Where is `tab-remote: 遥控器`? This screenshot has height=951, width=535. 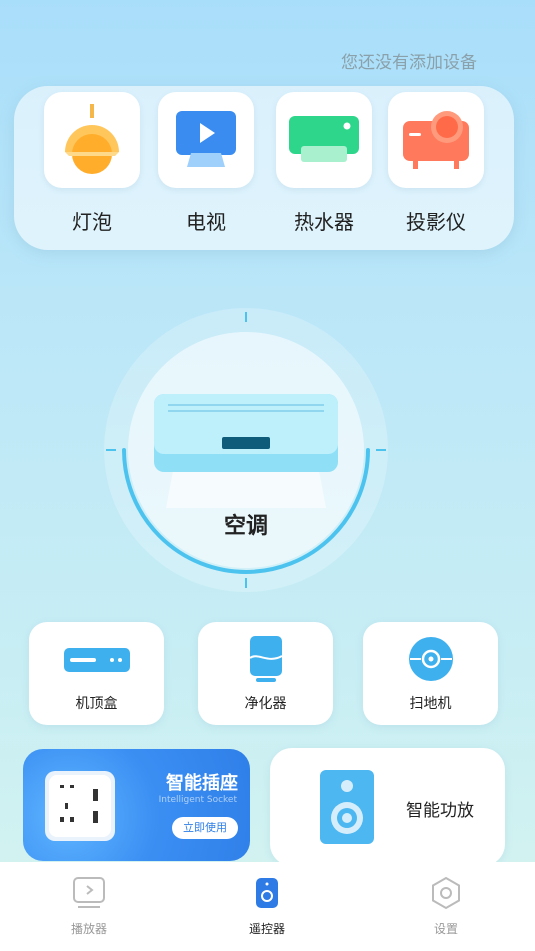 tab-remote: 遥控器 is located at coordinates (267, 906).